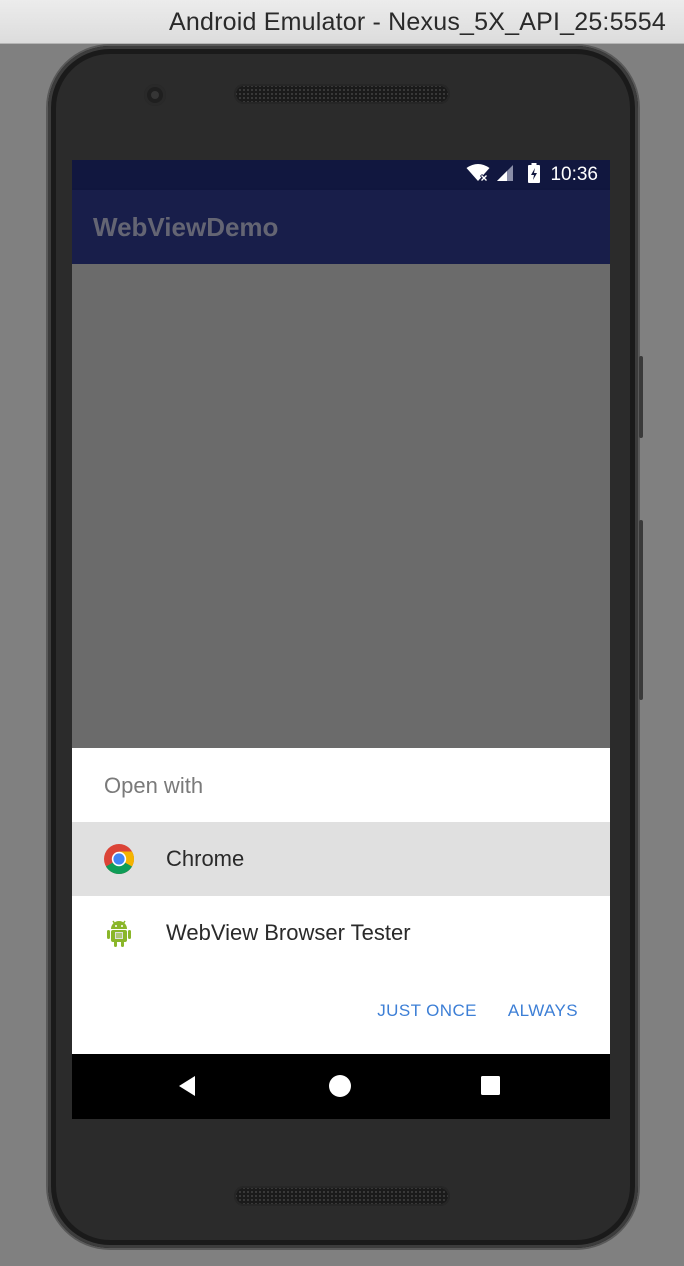  I want to click on front-camera, so click(155, 95).